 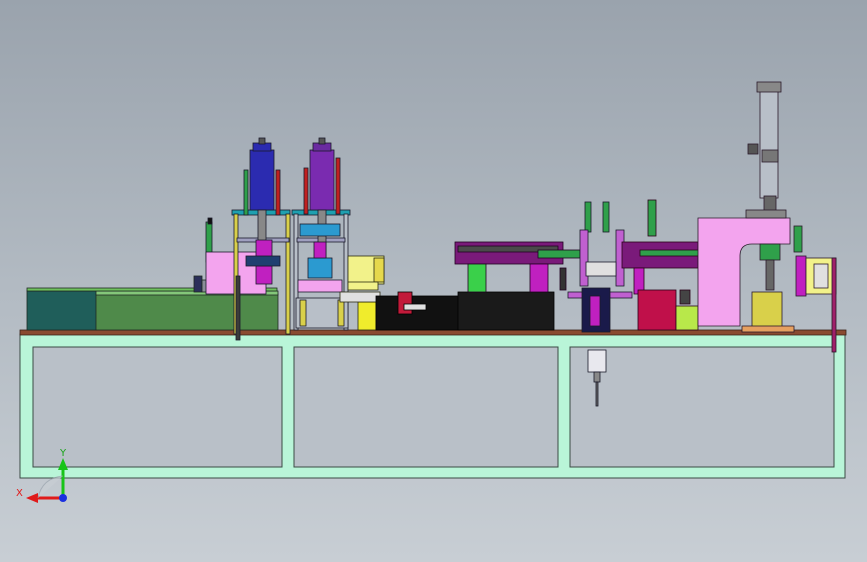 What do you see at coordinates (597, 361) in the screenshot?
I see `probe` at bounding box center [597, 361].